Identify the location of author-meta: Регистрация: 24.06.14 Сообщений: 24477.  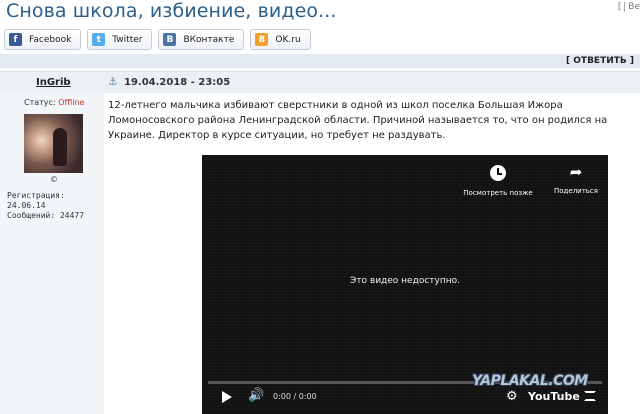
(55, 206).